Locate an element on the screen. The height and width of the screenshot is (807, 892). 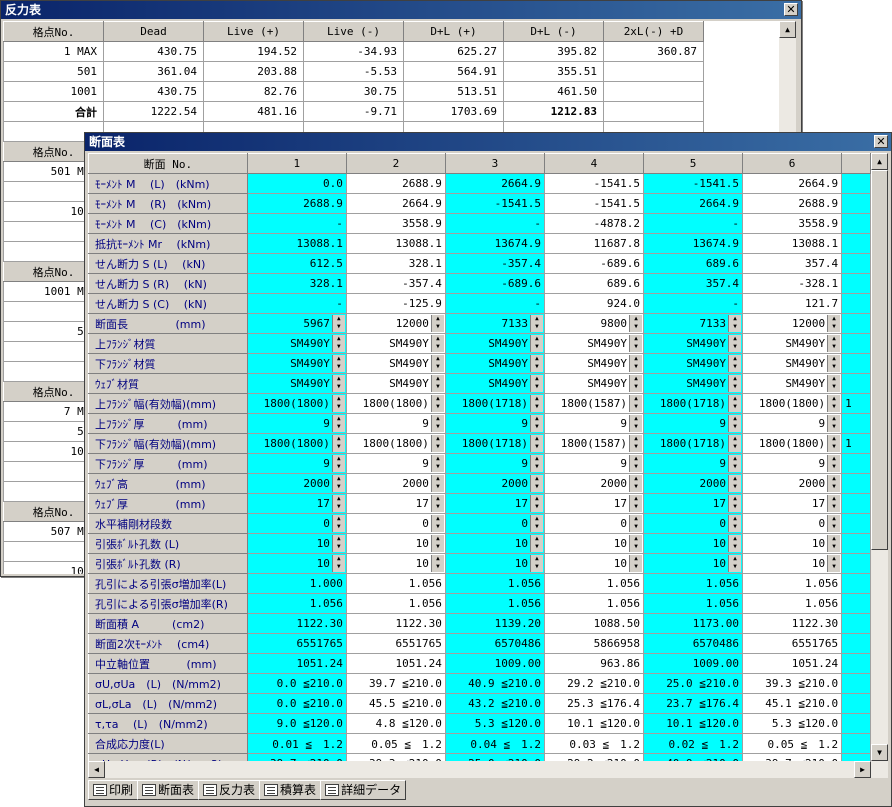
table-cell: 45.5 ≦210.0 is located at coordinates (395, 703).